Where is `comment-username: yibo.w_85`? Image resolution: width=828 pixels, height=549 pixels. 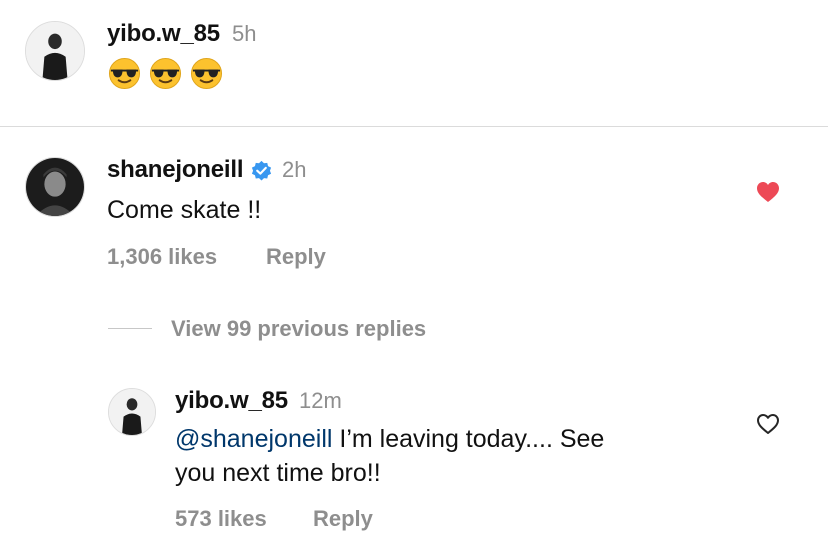 comment-username: yibo.w_85 is located at coordinates (163, 34).